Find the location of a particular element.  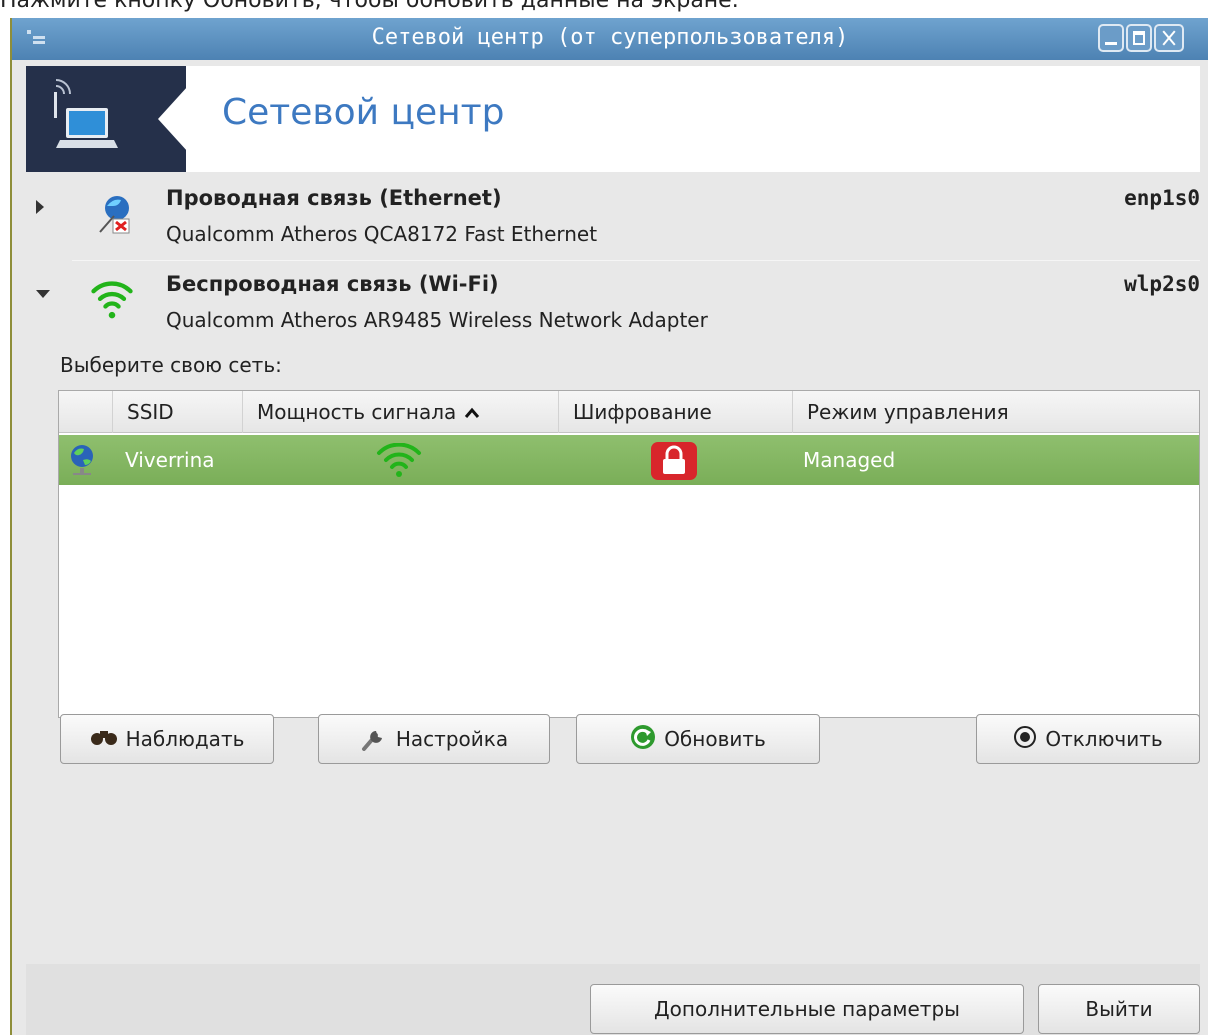

configure-button: Настройка is located at coordinates (434, 739).